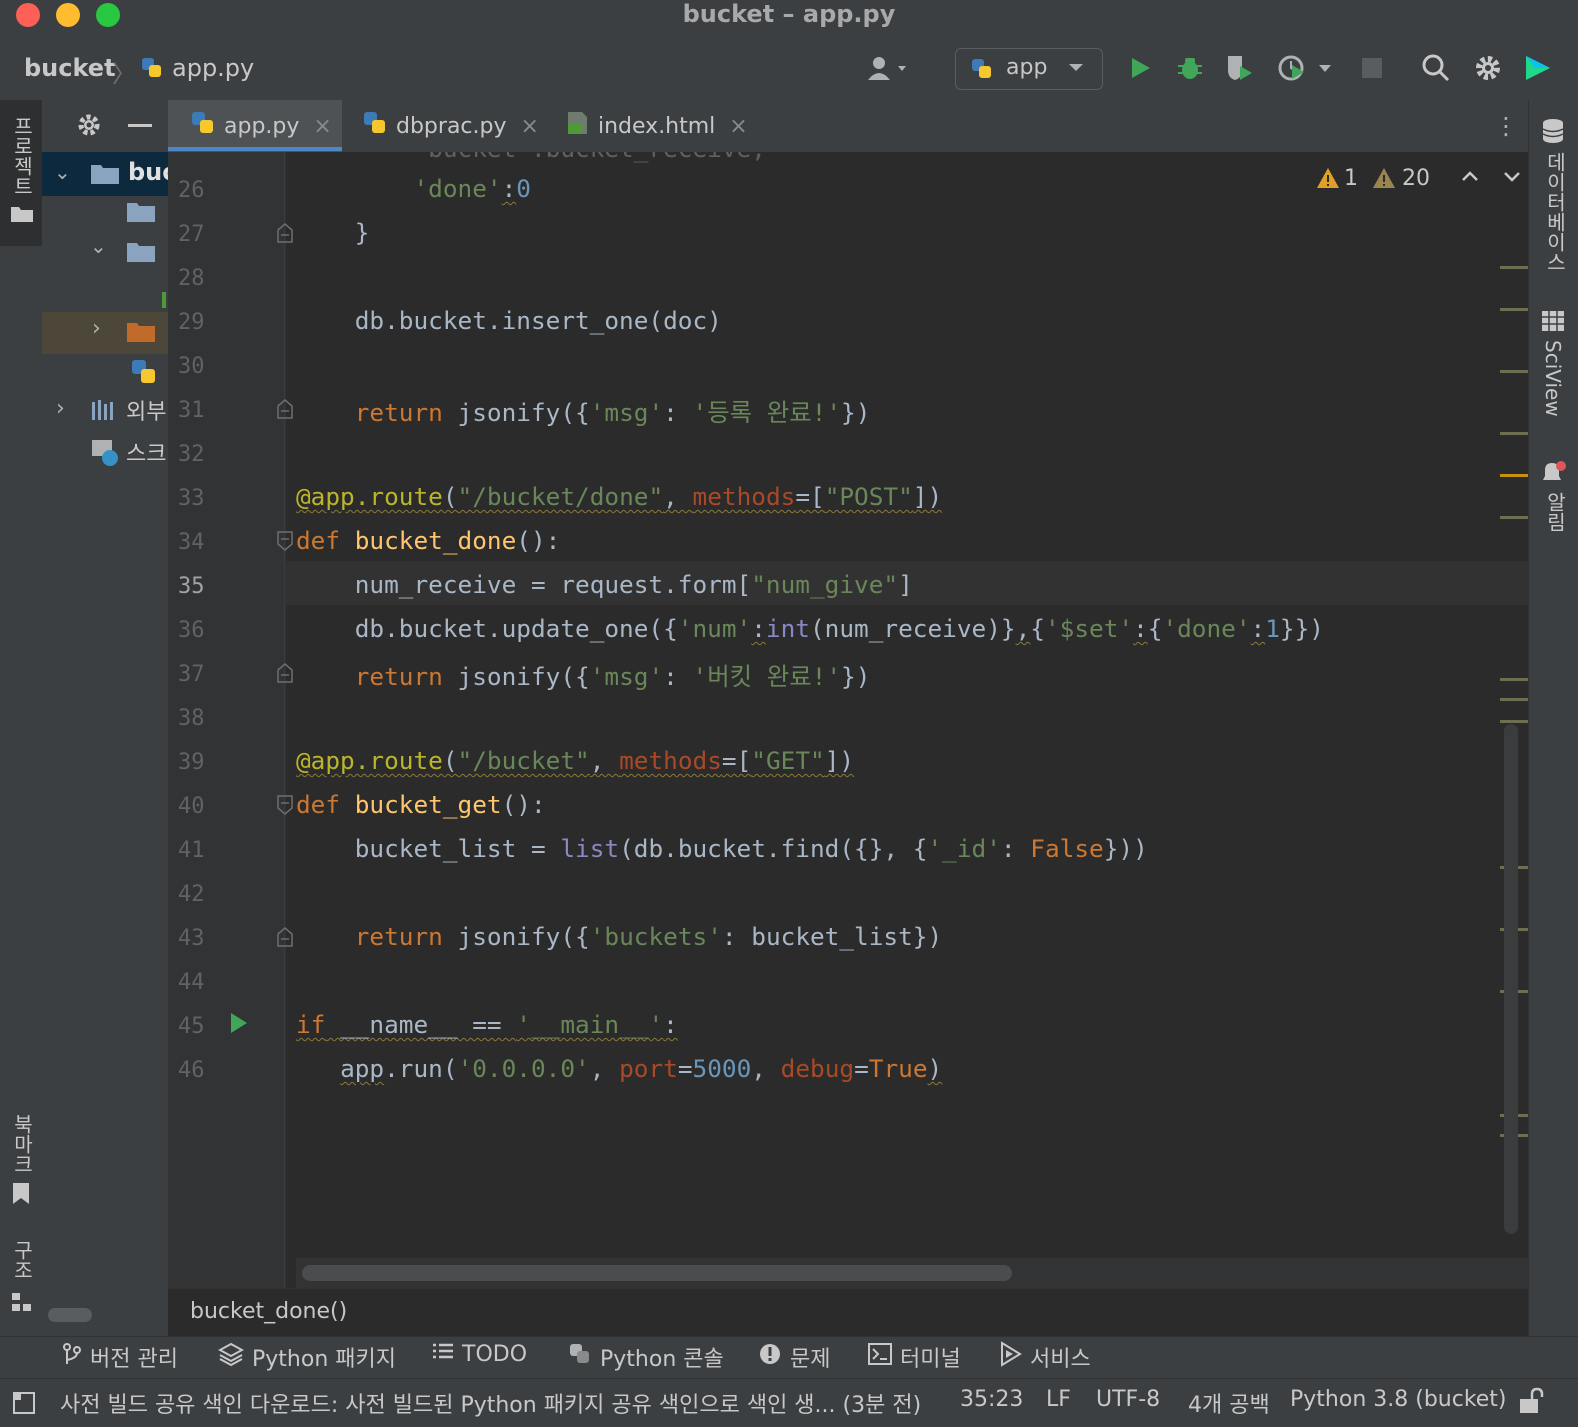  Describe the element at coordinates (239, 1025) in the screenshot. I see `run-gutter-icon` at that location.